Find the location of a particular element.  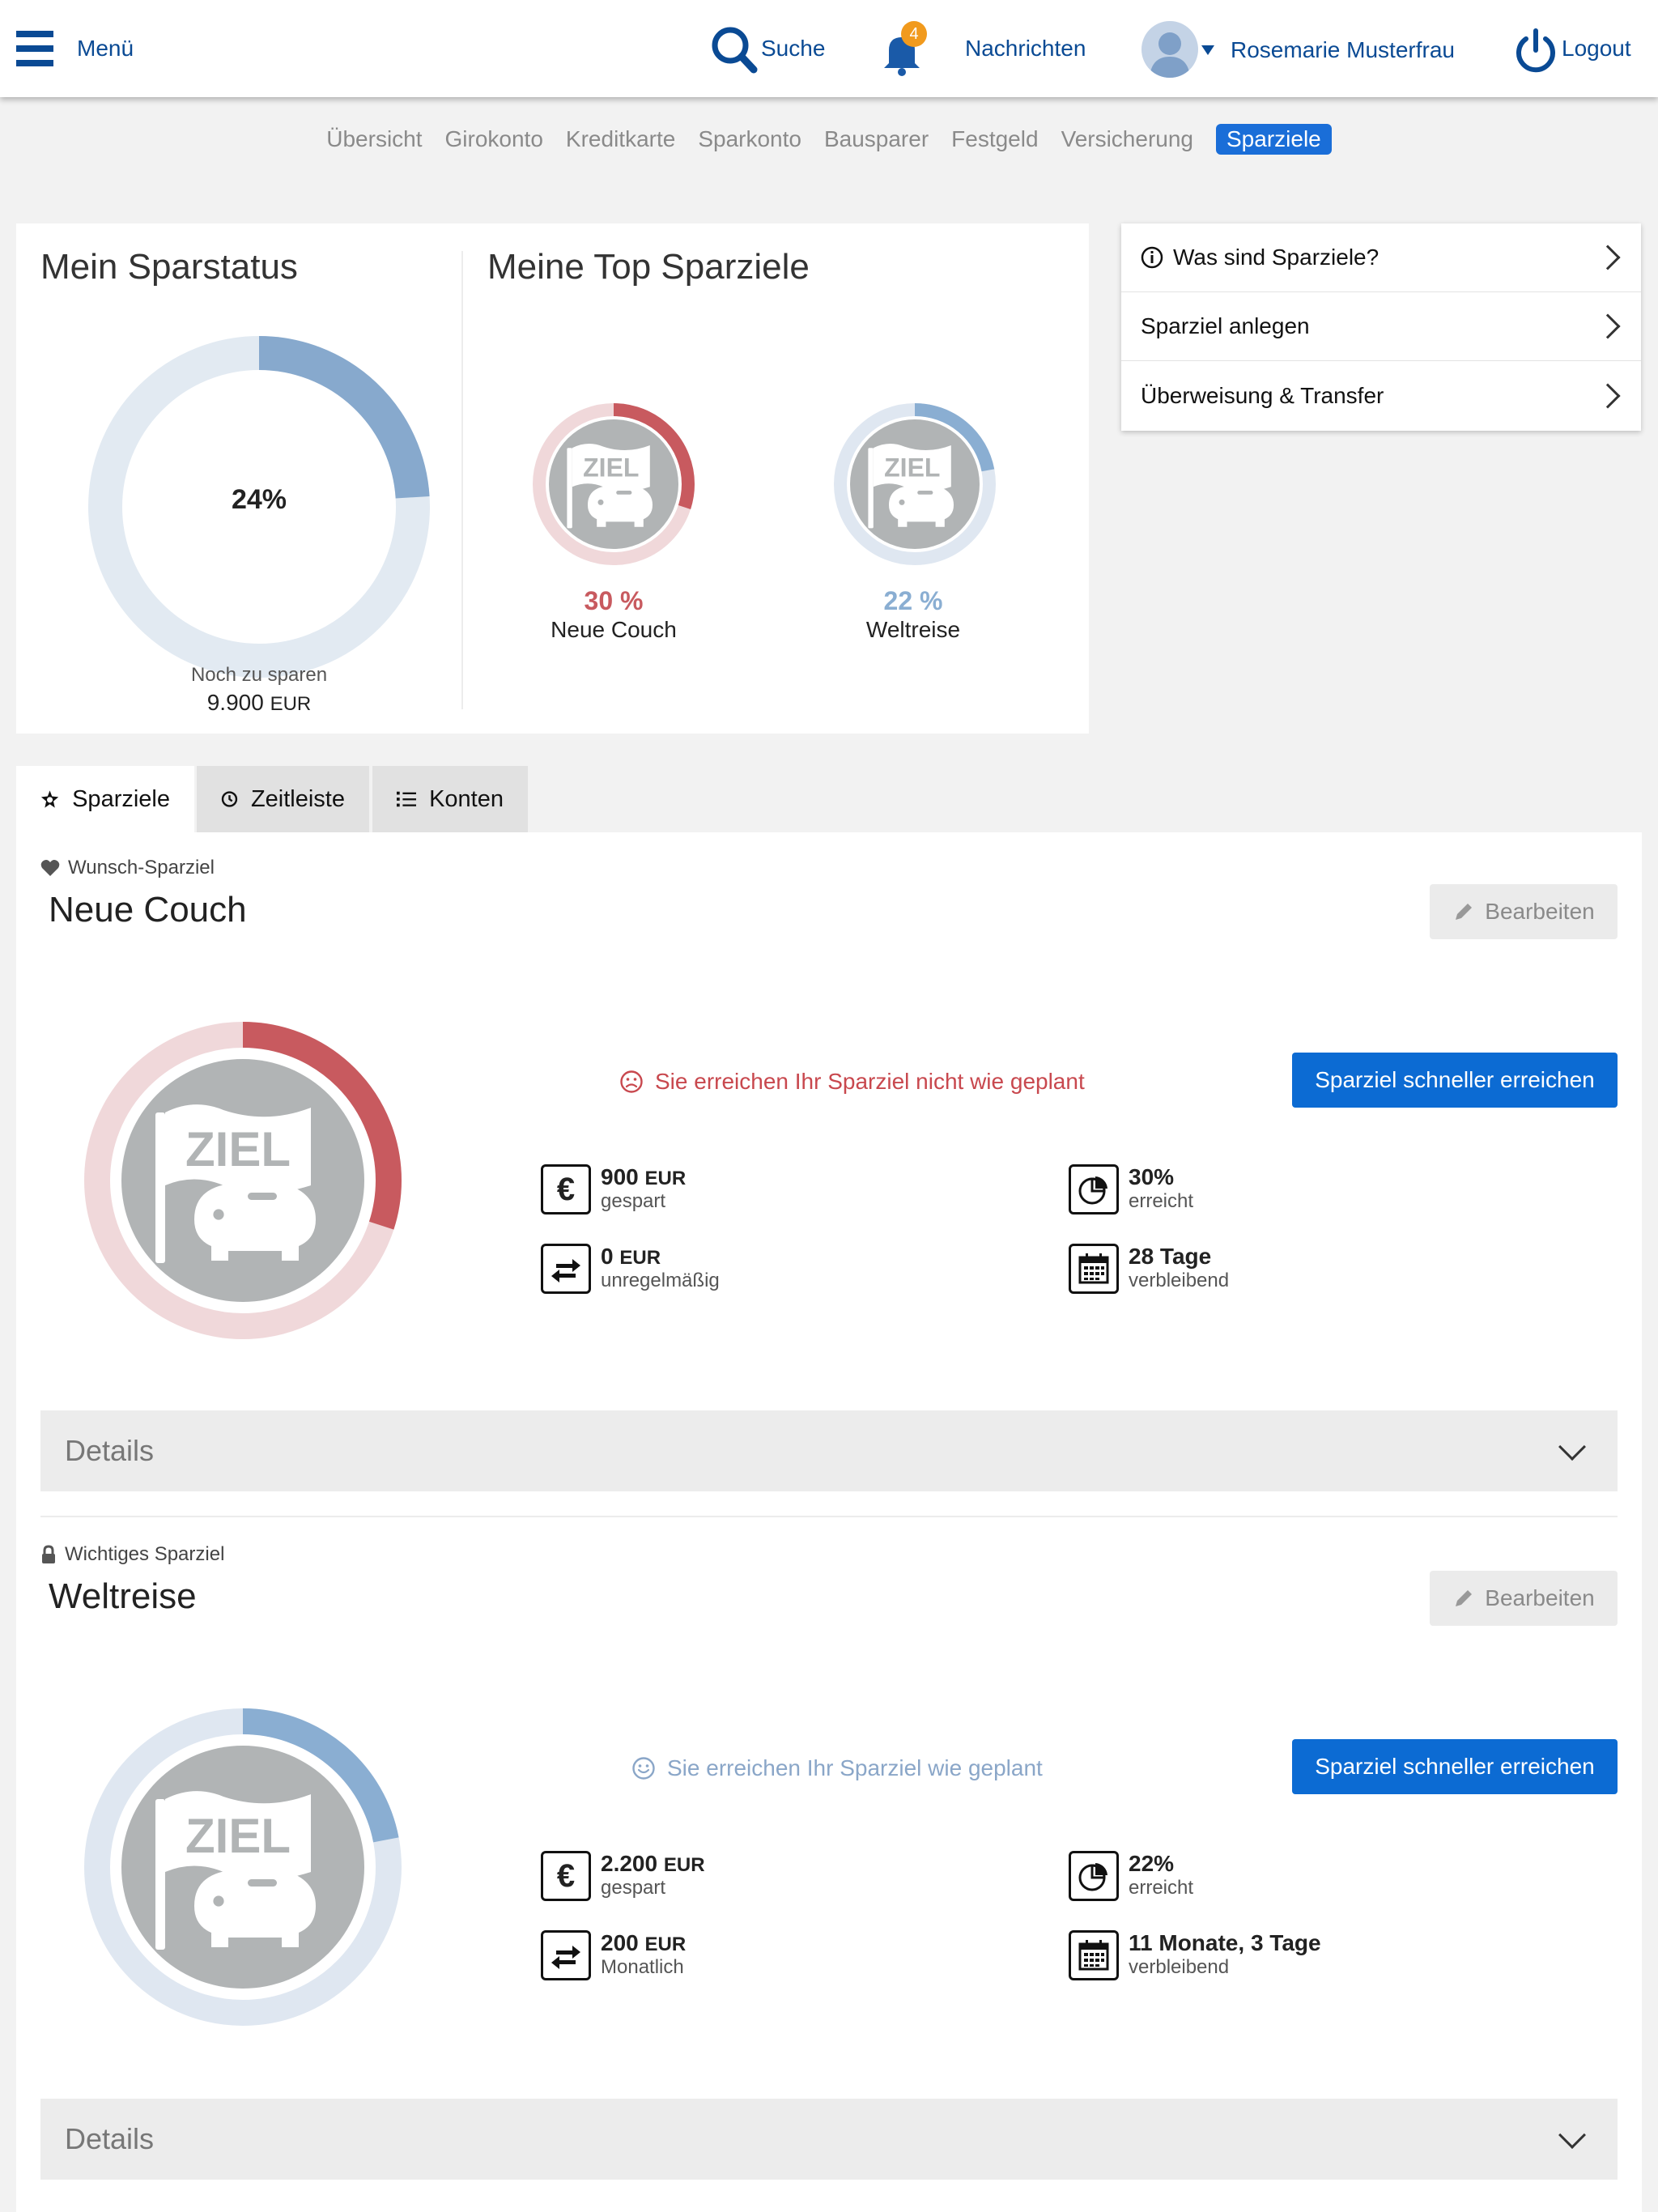

remaining-unit: EUR is located at coordinates (291, 704).